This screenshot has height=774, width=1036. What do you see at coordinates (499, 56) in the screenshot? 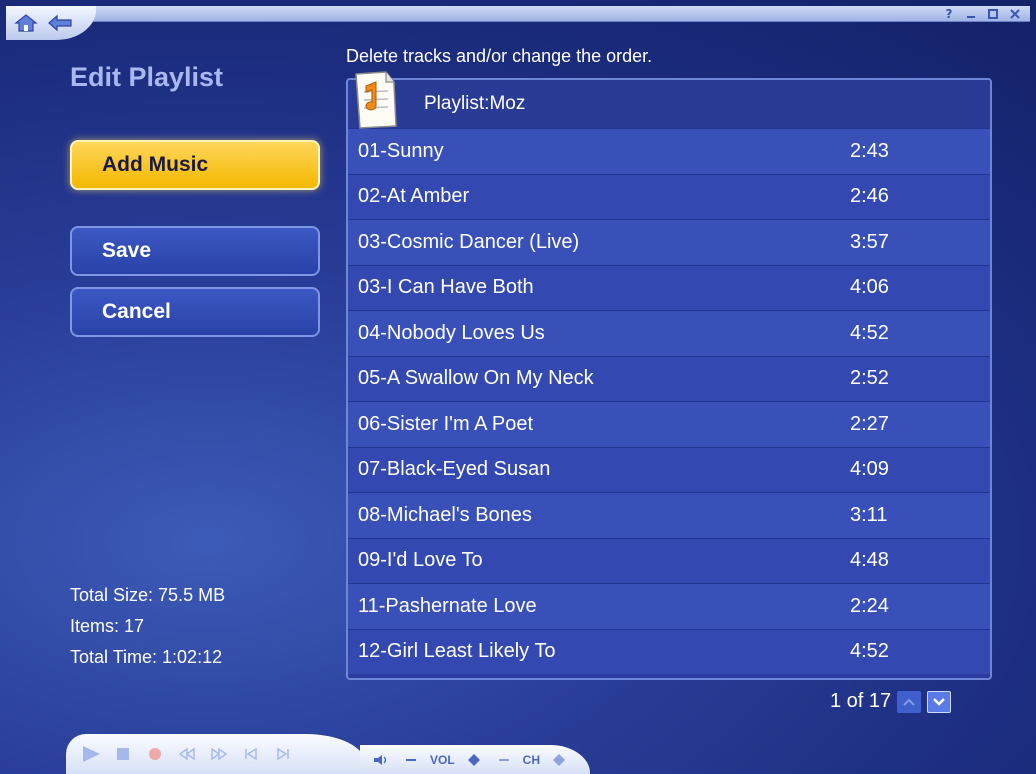
I see `instructions-text: Delete tracks and/or change the order.` at bounding box center [499, 56].